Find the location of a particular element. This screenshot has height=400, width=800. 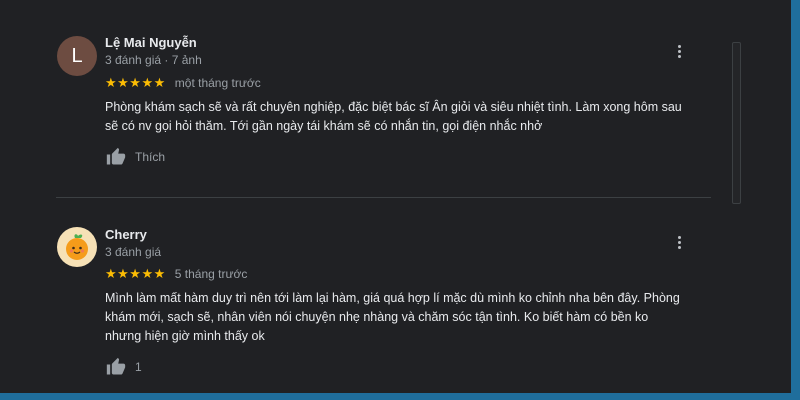

like-button: Thích is located at coordinates (135, 157).